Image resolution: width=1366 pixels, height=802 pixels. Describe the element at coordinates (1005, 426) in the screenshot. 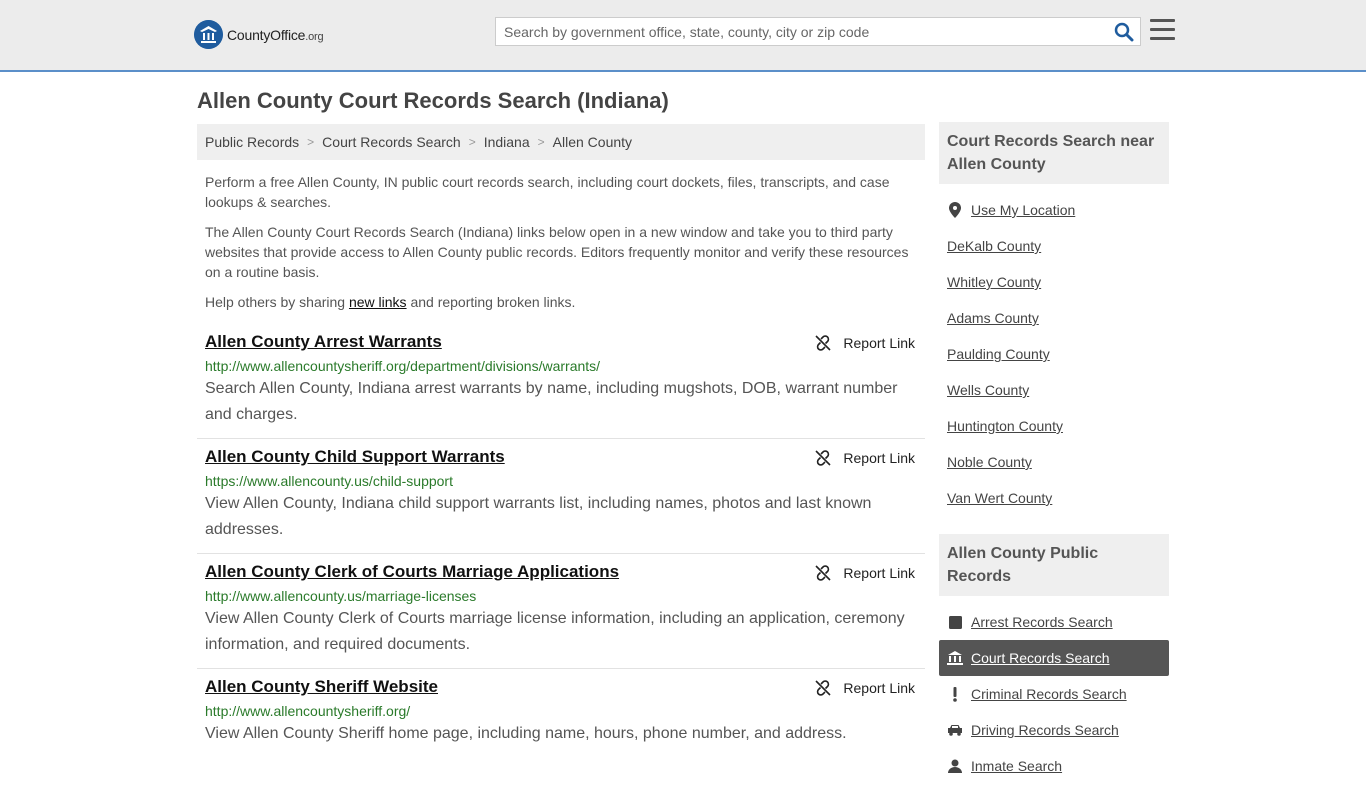

I see `nearby-county-link: Huntington County` at that location.